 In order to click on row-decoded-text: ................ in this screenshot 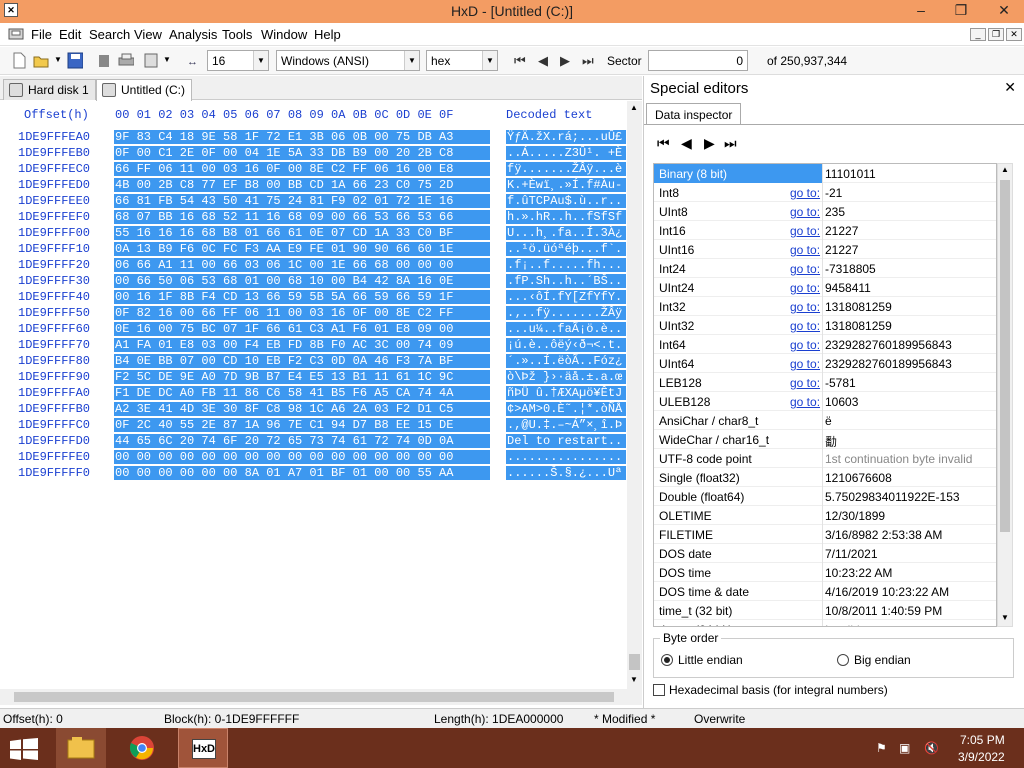, I will do `click(566, 457)`.